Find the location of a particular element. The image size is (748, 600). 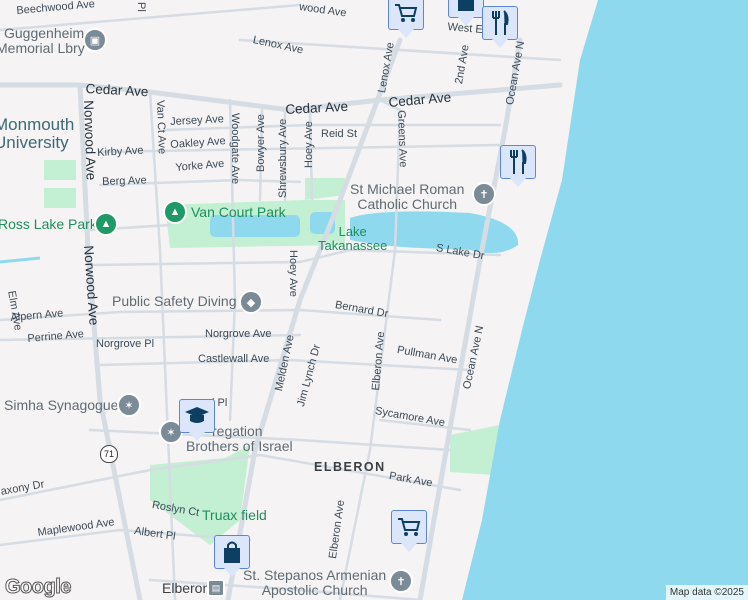

street-label: Norgrove Pl is located at coordinates (125, 344).